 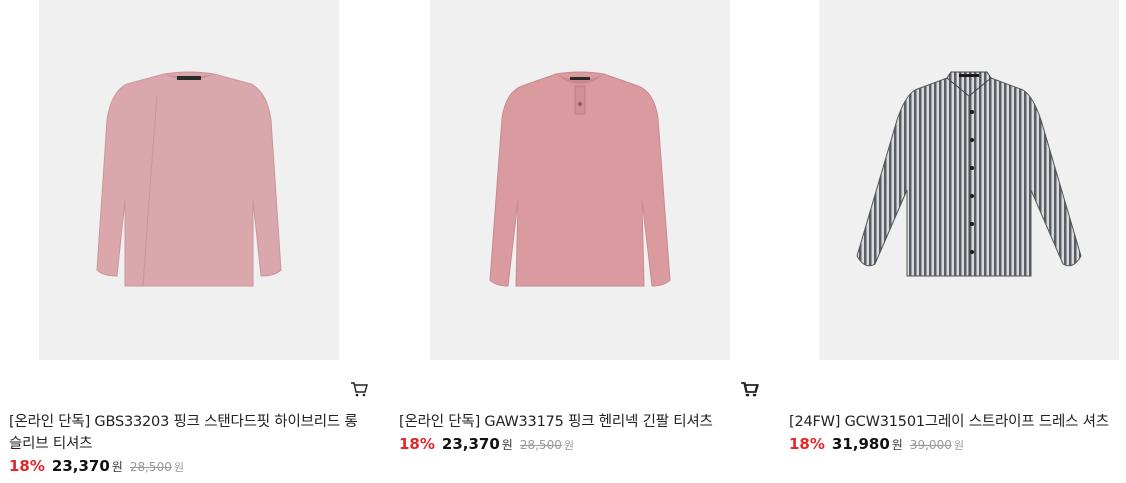 What do you see at coordinates (957, 422) in the screenshot?
I see `product-name: [24FW] GCW31501그레이 스트라이프 드레스 셔츠` at bounding box center [957, 422].